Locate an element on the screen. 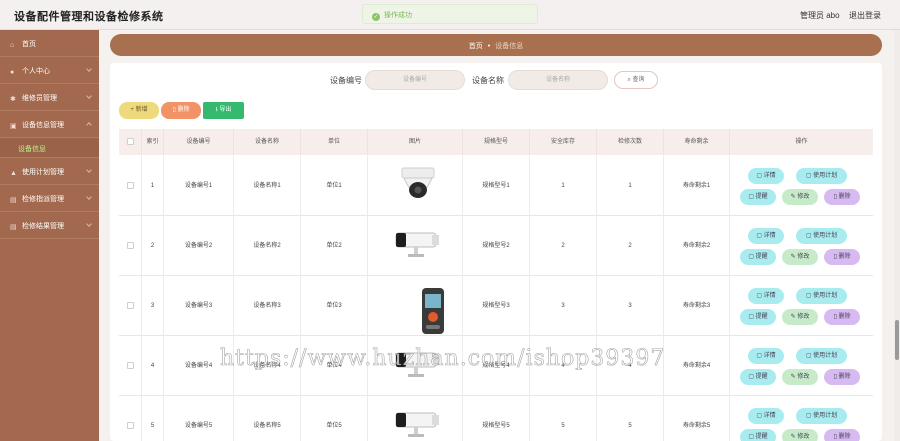 This screenshot has height=441, width=900. logout-link: 退出登录 is located at coordinates (865, 15).